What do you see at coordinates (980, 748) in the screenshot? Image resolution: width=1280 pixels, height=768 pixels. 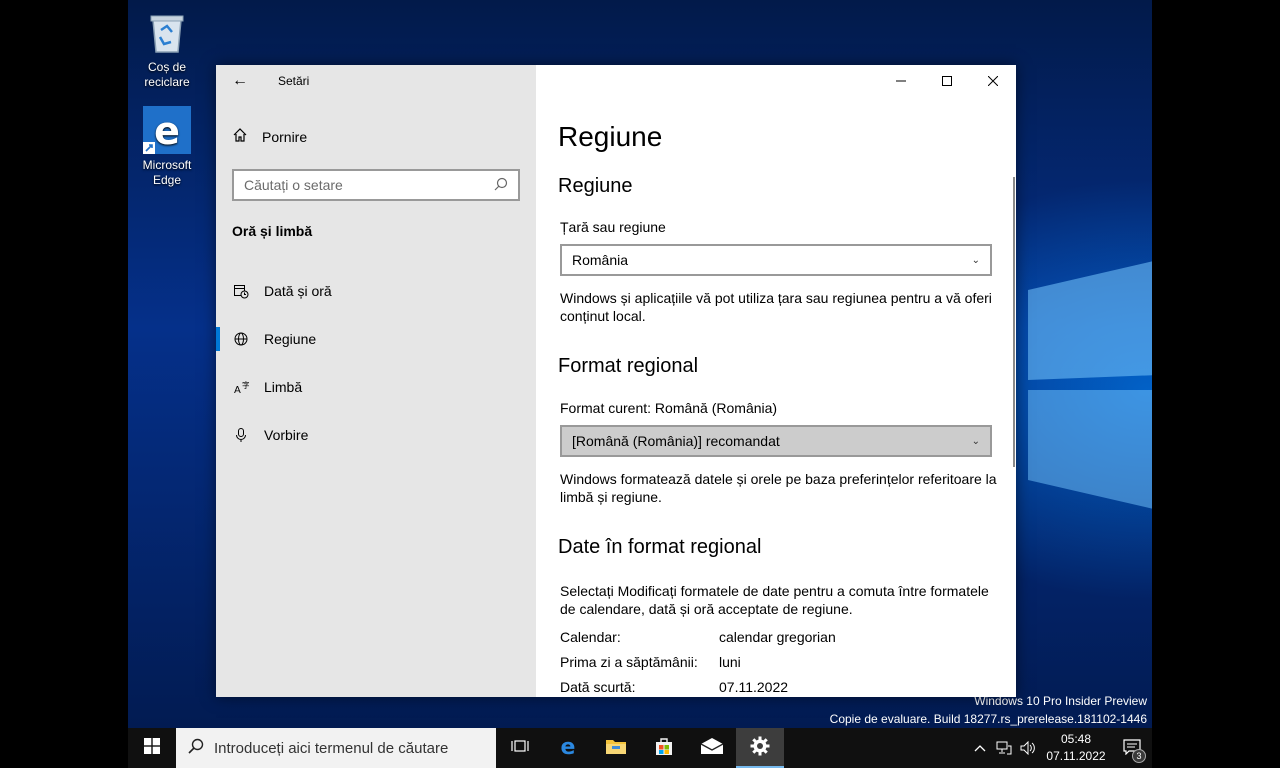 I see `chevron-up-icon` at bounding box center [980, 748].